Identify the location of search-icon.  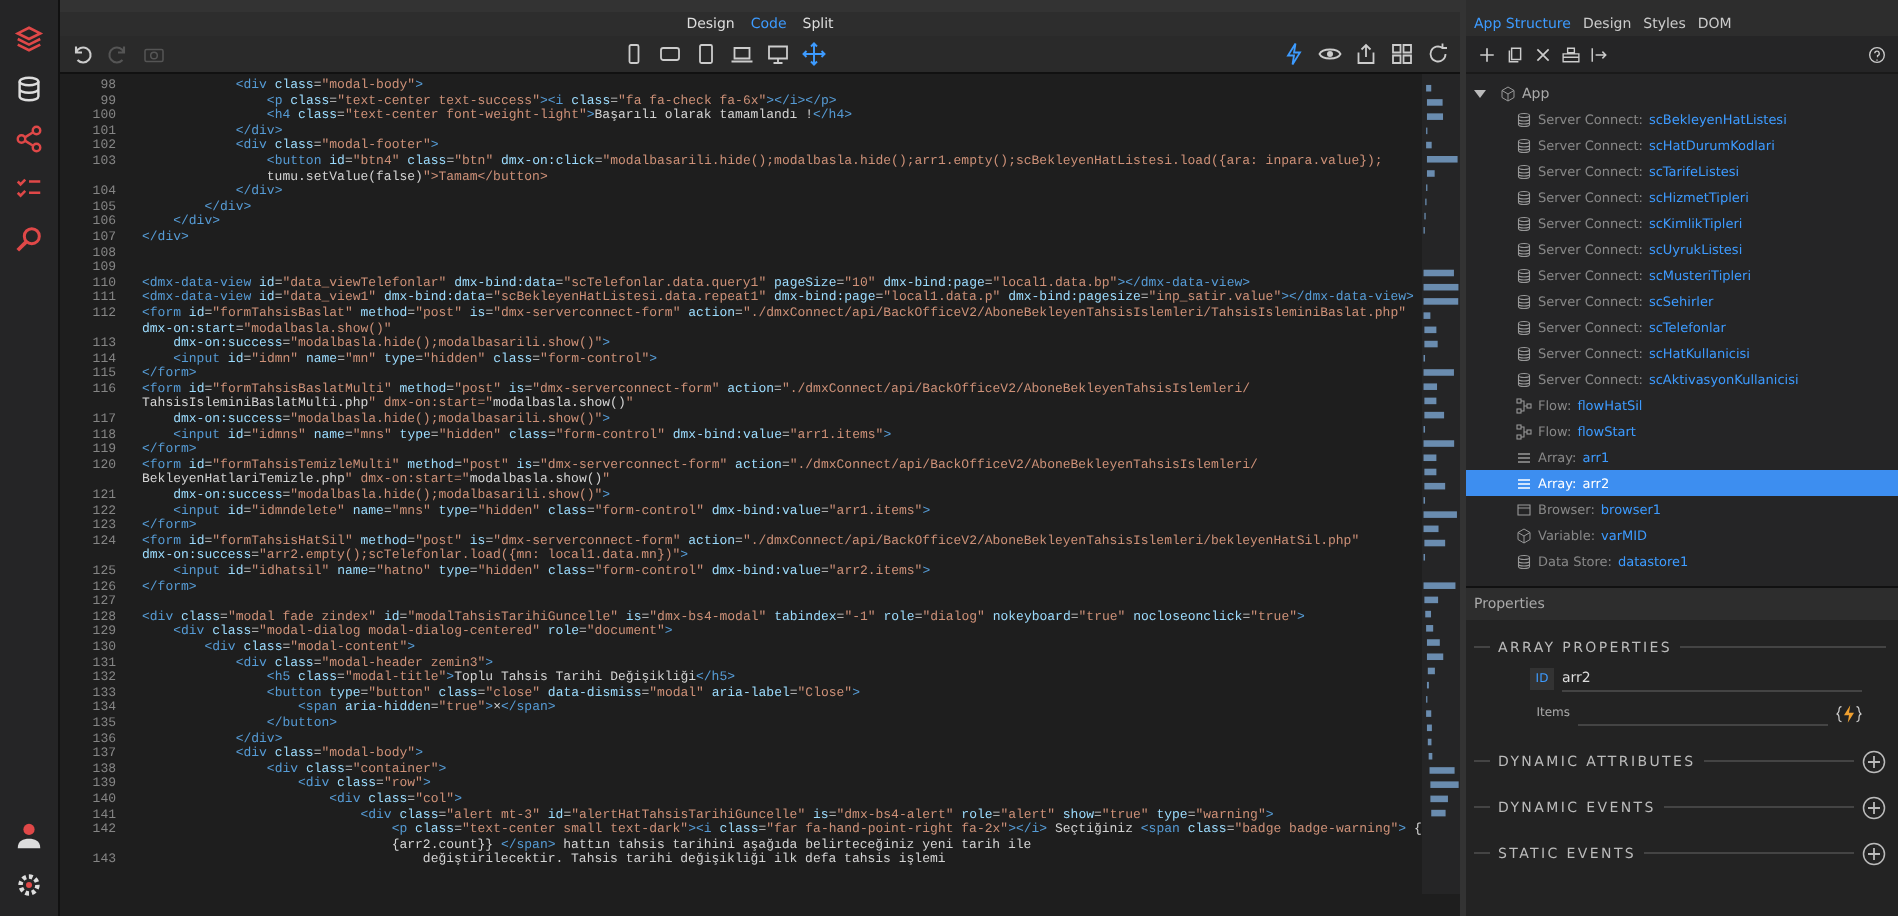
(29, 239).